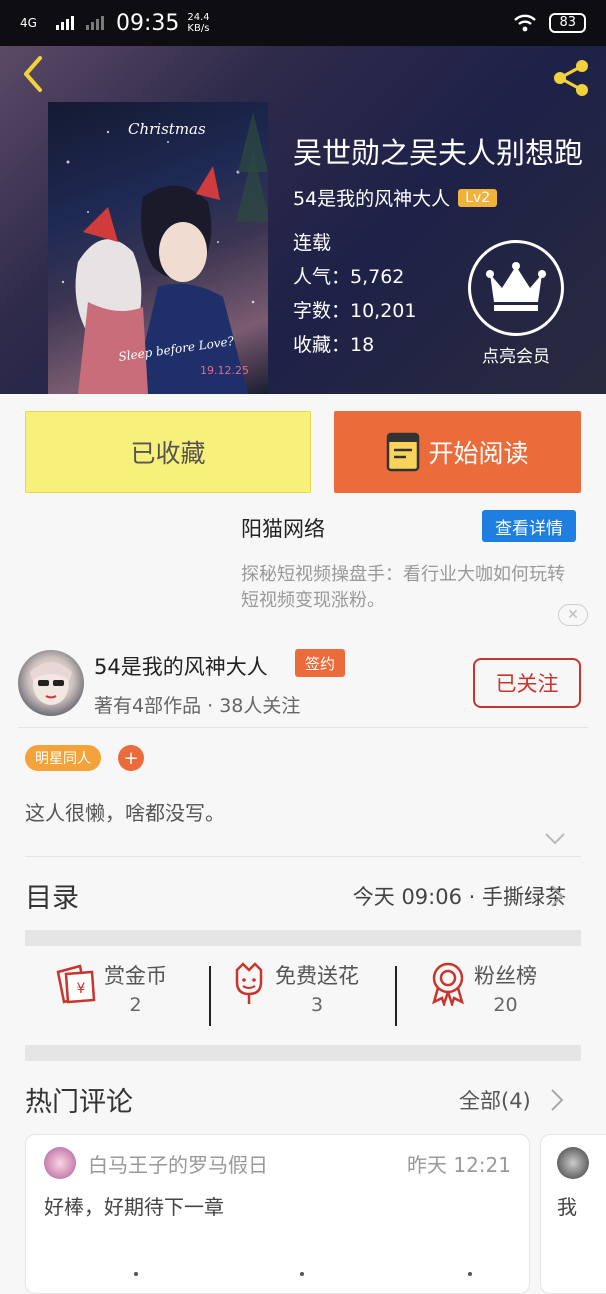 The image size is (606, 1294). Describe the element at coordinates (33, 74) in the screenshot. I see `back-arrow-icon` at that location.